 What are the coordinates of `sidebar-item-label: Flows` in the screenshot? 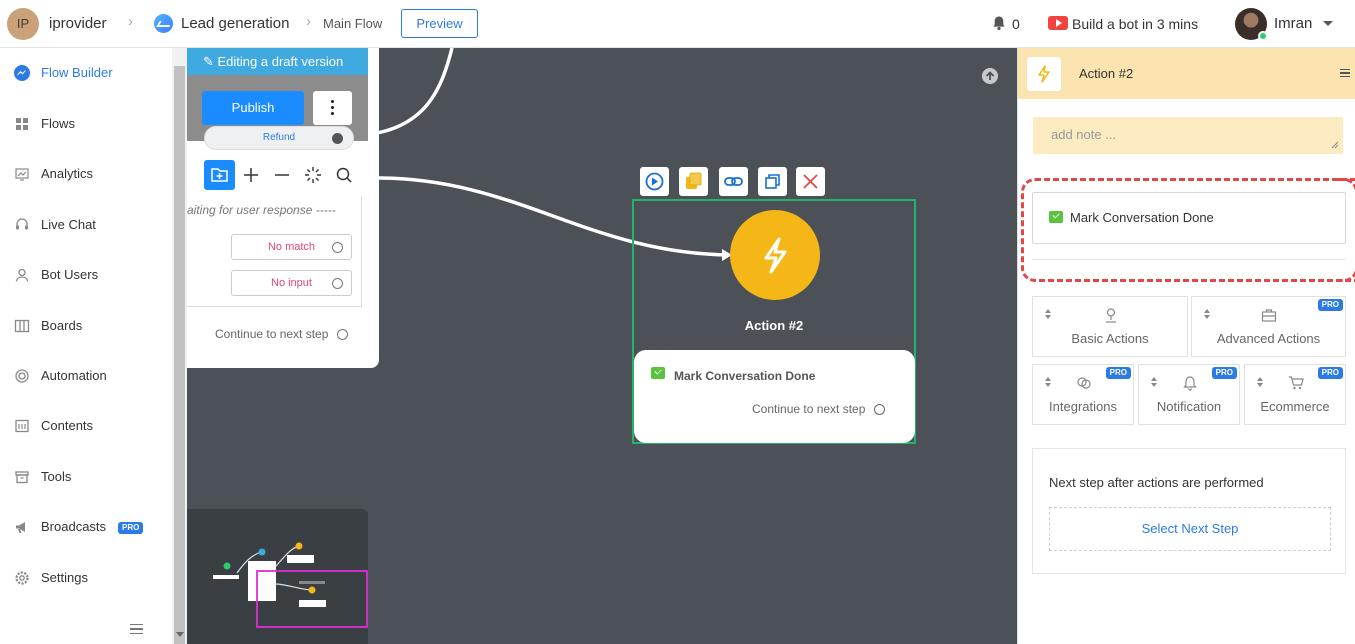 It's located at (58, 123).